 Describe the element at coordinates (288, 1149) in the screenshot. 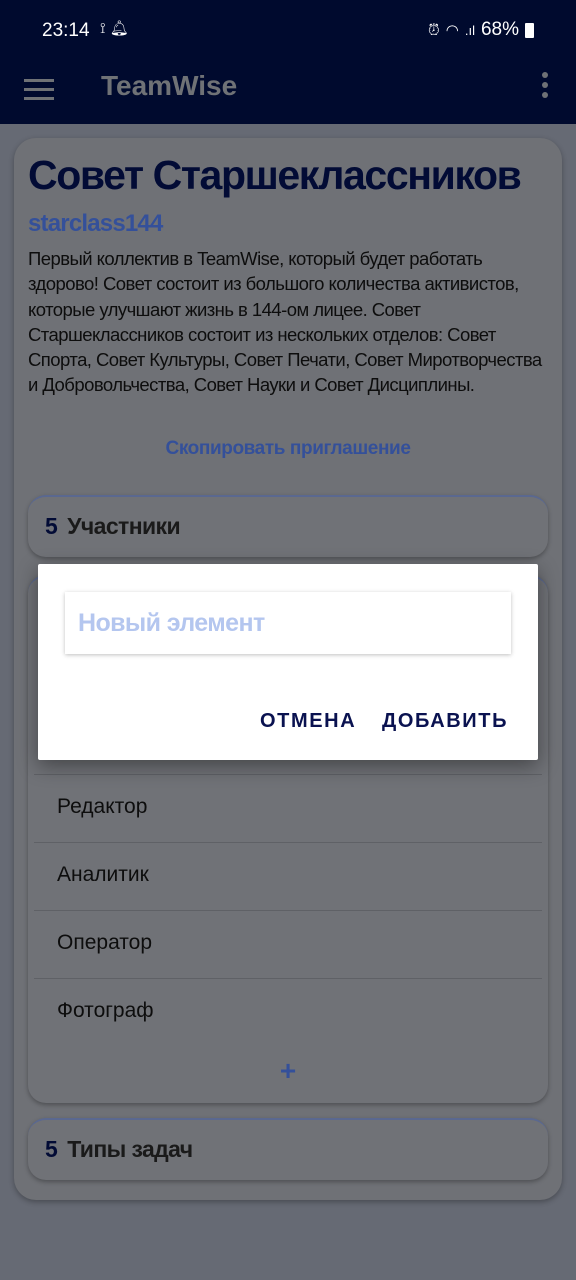

I see `task-types-section: 5 Типы задач` at that location.